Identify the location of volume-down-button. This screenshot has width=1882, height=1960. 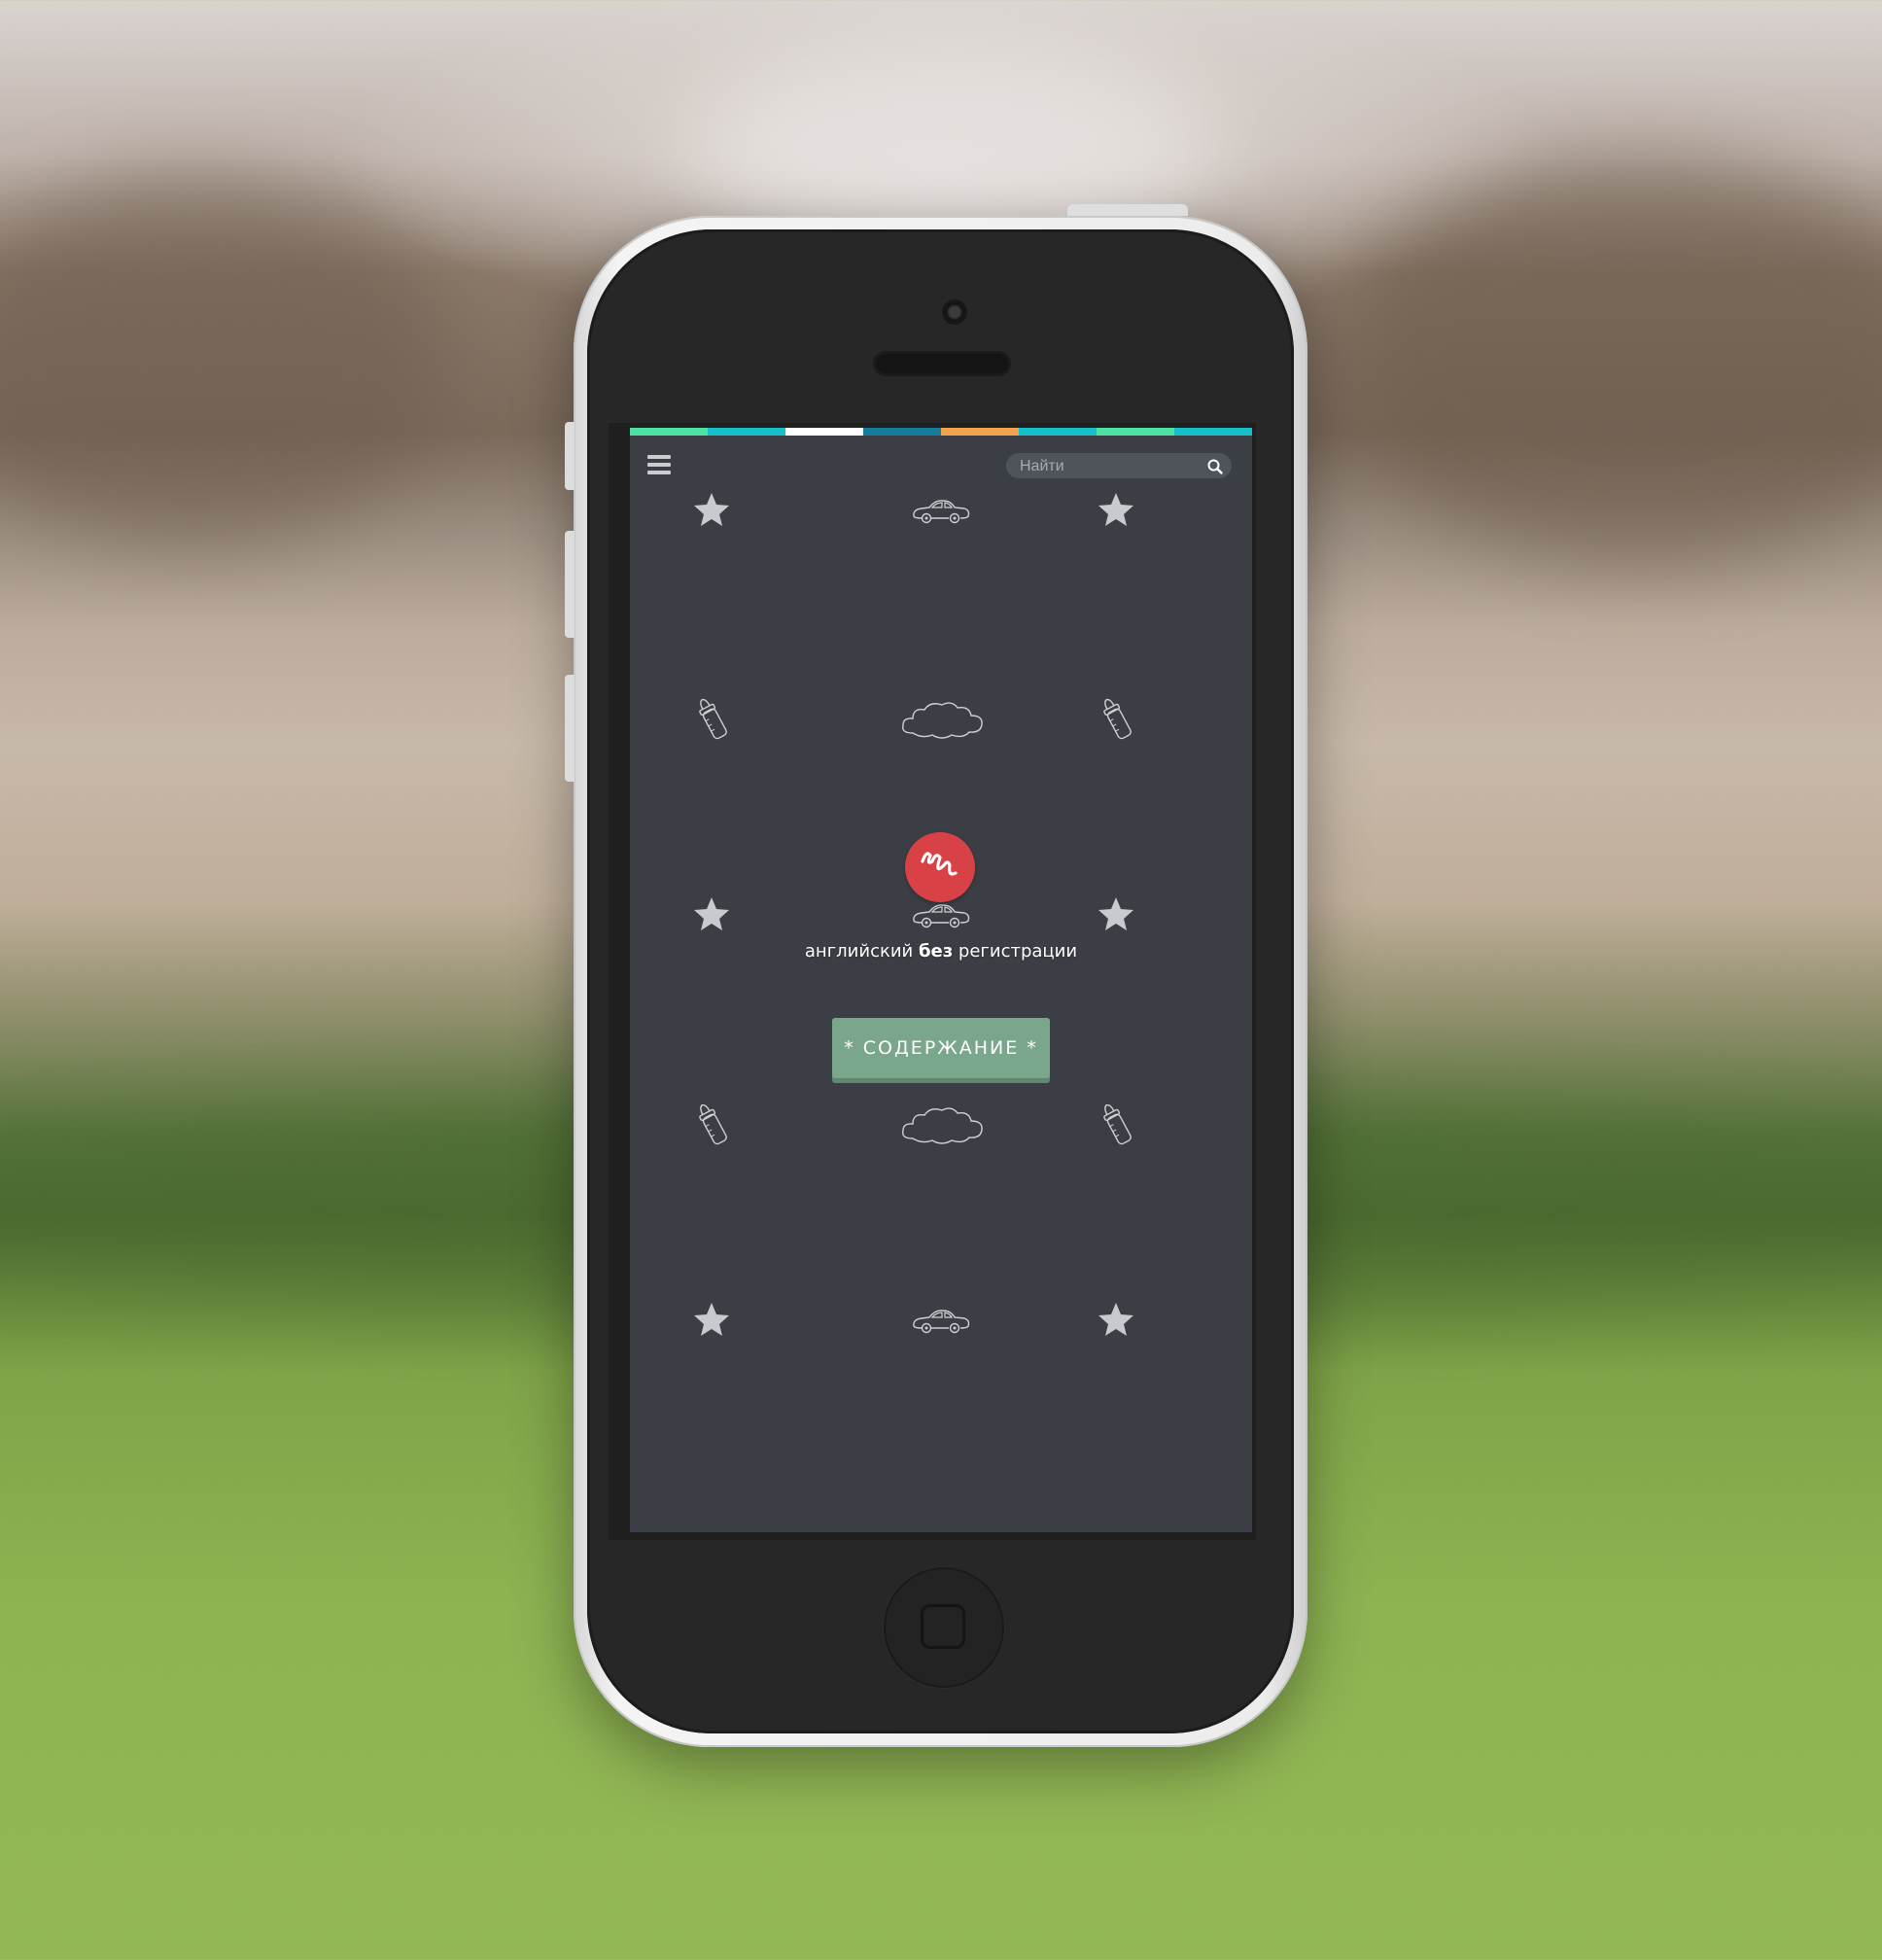
(570, 728).